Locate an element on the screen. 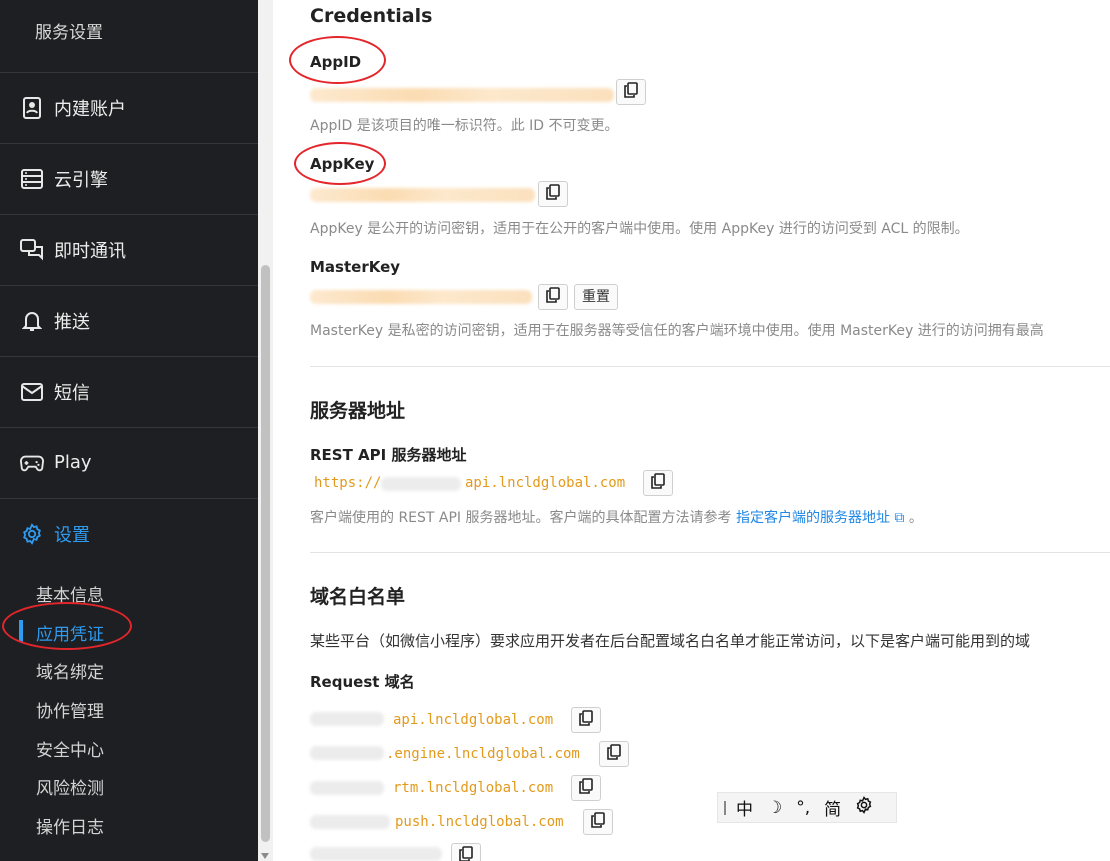 The width and height of the screenshot is (1110, 861). appid-description: AppID 是该项目的唯一标识符。此 ID 不可变更。 is located at coordinates (464, 126).